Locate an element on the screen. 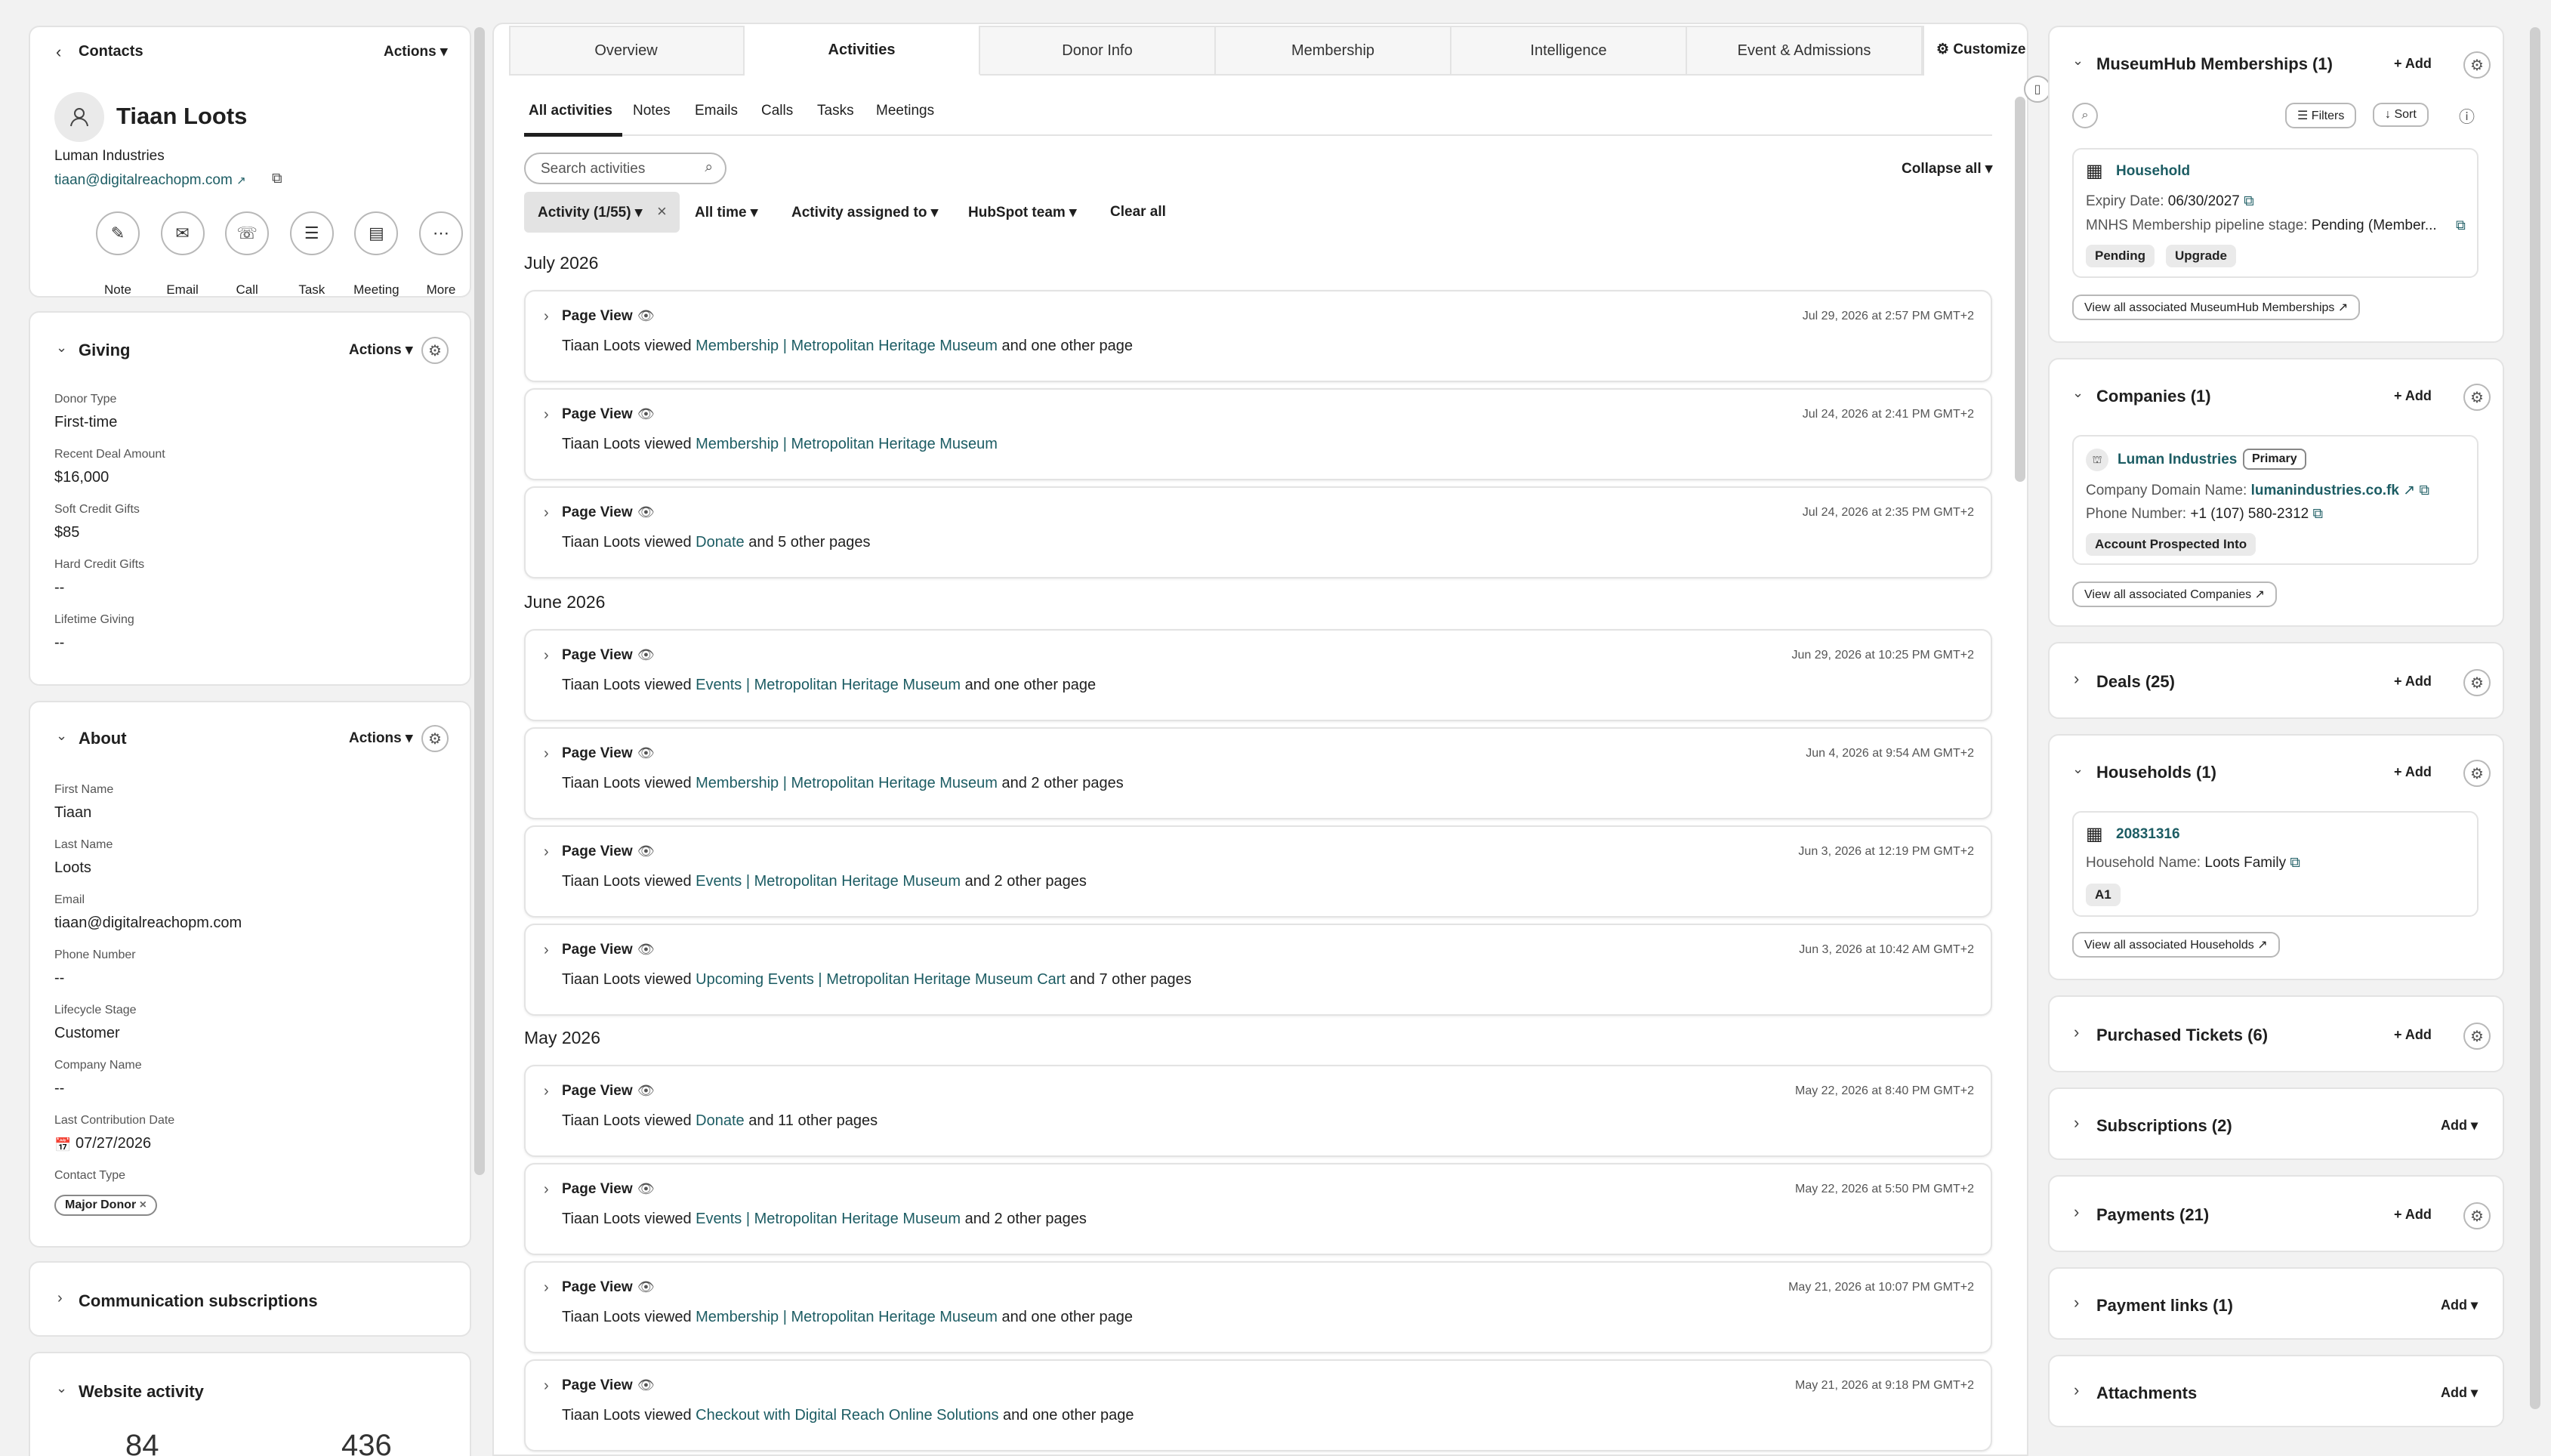  contact-actions-button: Actions ▾ is located at coordinates (416, 51).